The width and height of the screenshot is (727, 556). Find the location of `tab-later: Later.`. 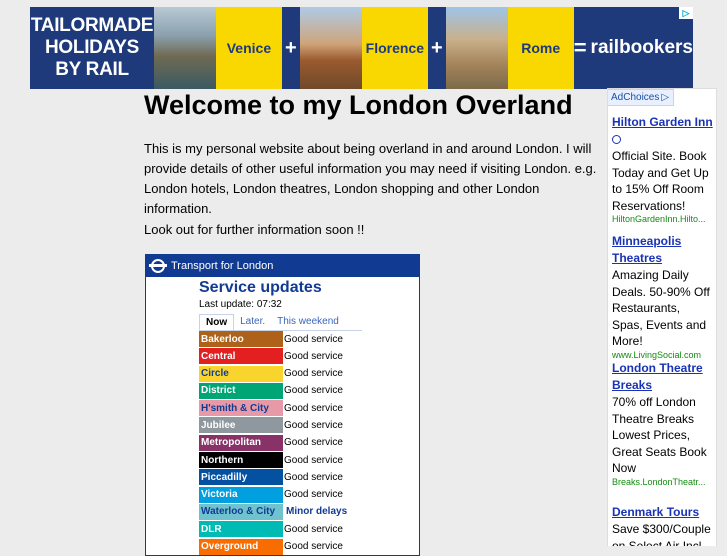

tab-later: Later. is located at coordinates (252, 322).